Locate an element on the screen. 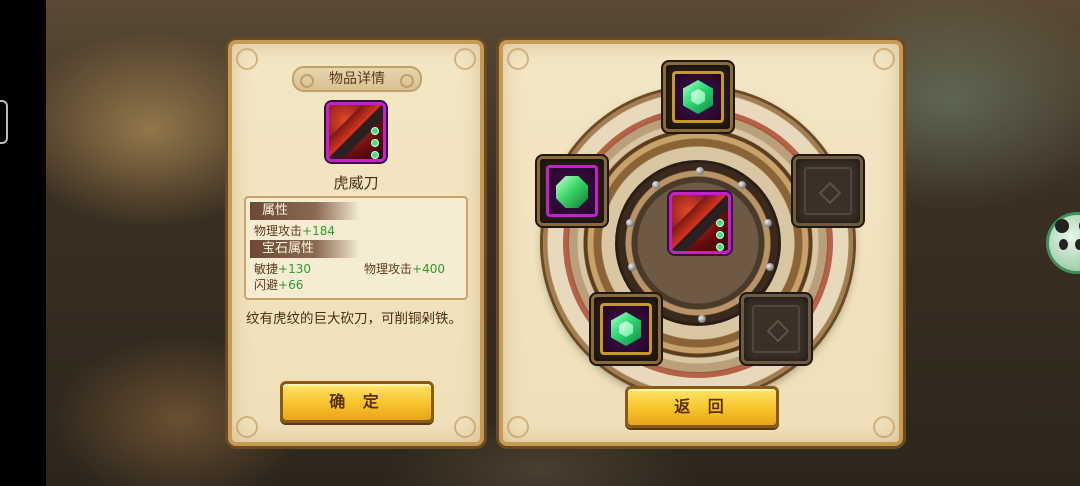  gem-stat-line: 敏捷+130 is located at coordinates (282, 268).